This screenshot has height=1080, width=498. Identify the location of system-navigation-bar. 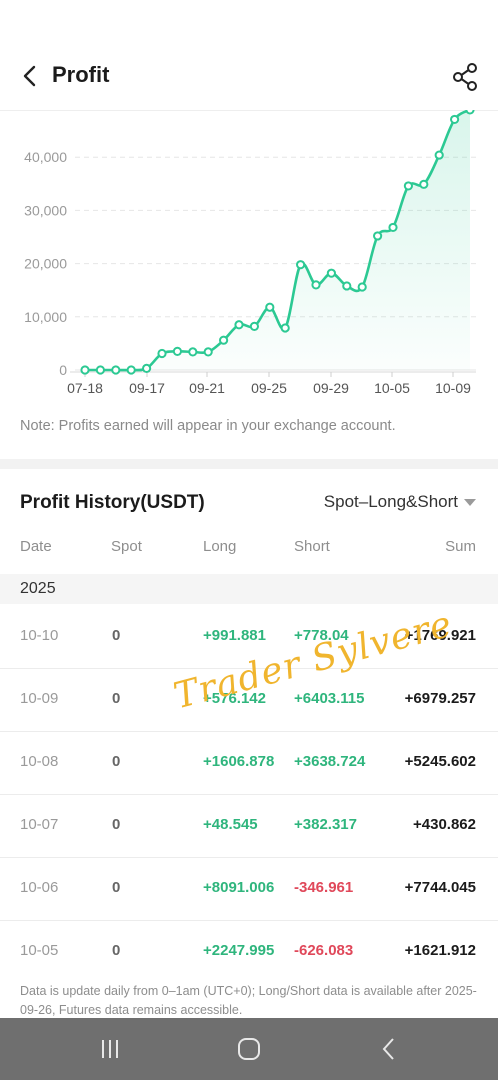
(249, 1049).